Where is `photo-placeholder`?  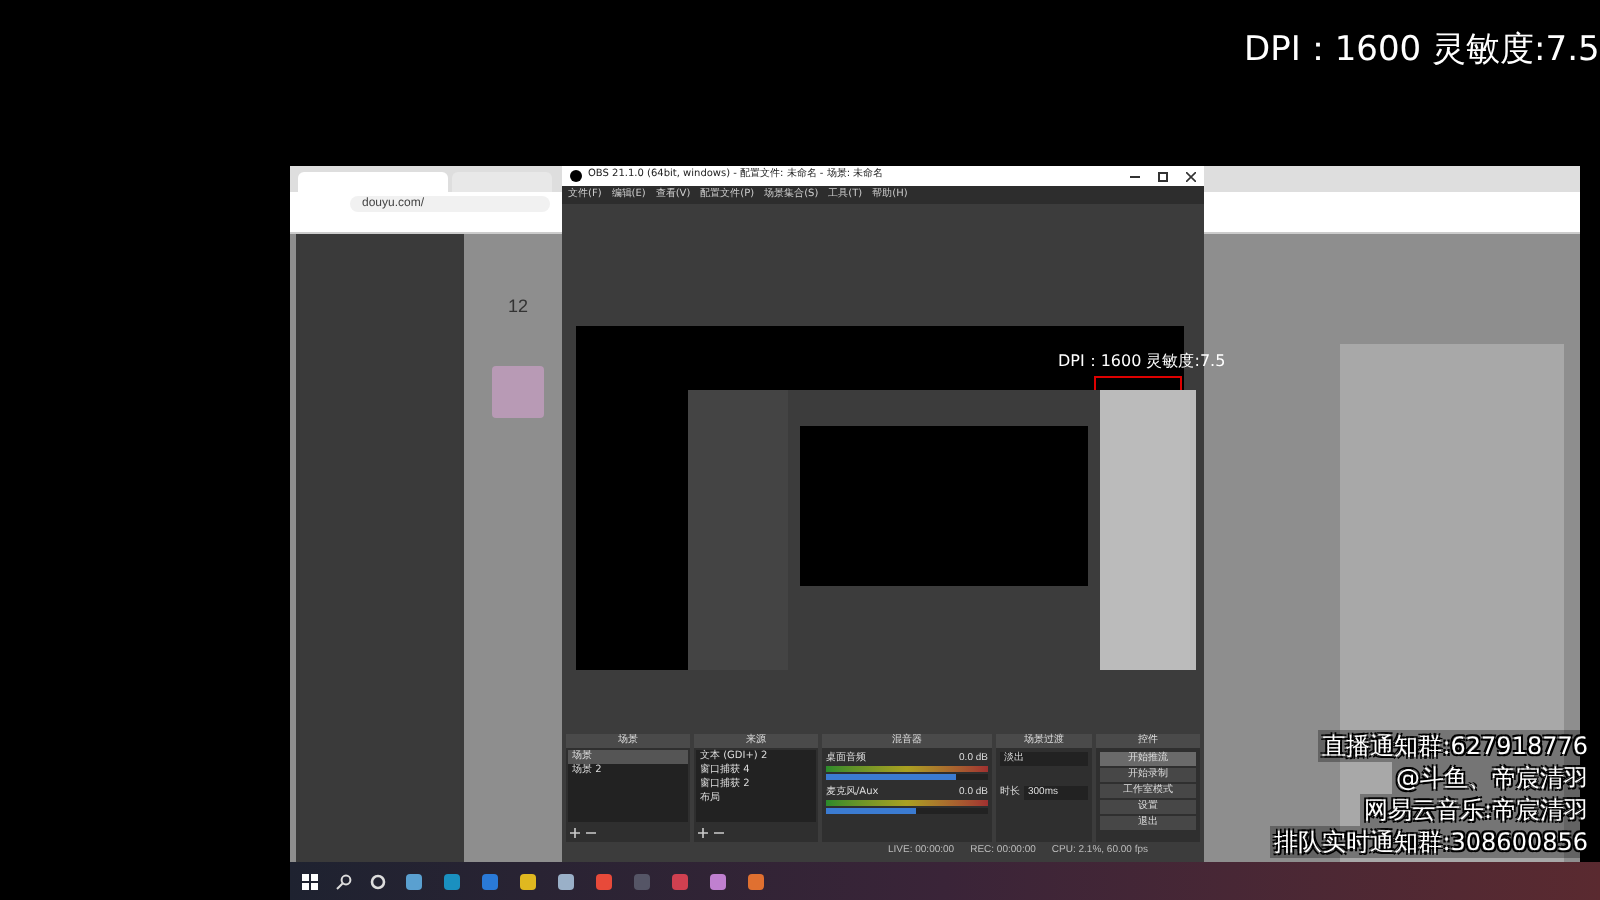 photo-placeholder is located at coordinates (518, 391).